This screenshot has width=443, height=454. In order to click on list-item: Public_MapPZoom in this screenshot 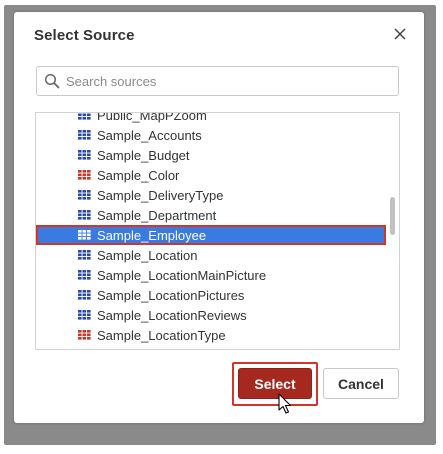, I will do `click(211, 118)`.